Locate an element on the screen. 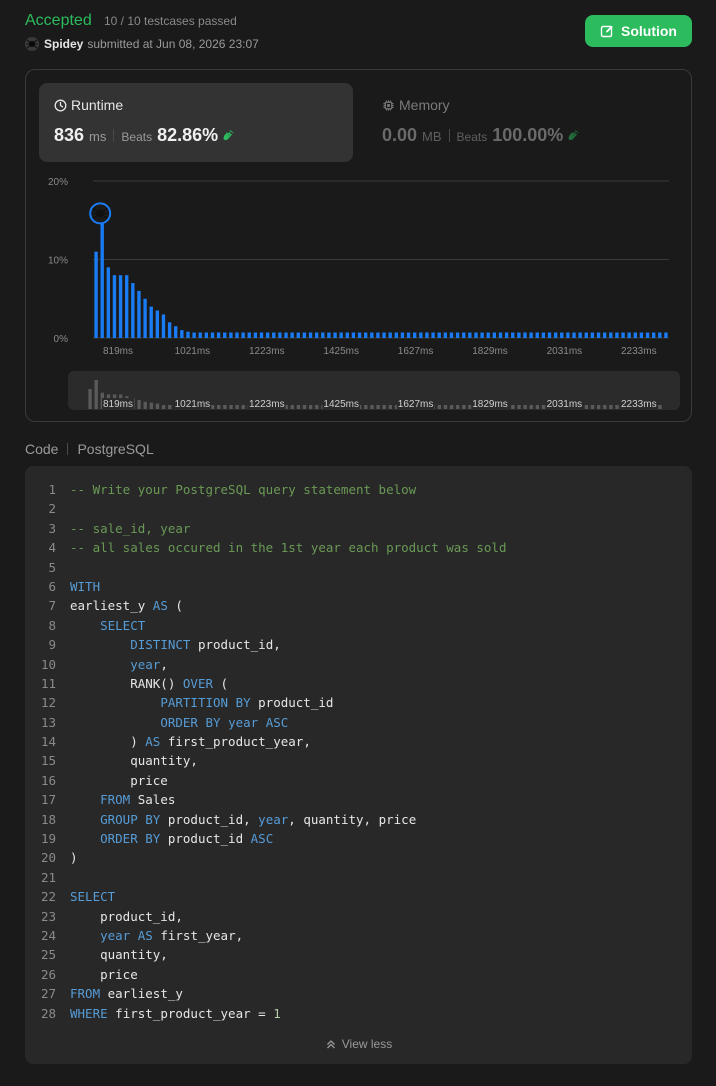  code-text: quantity, is located at coordinates (112, 954).